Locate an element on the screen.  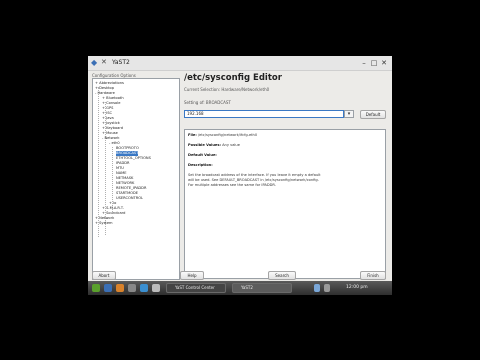
file-line: File: /etc/sysconfig/network/ifcfg-eth0 is located at coordinates (223, 135).